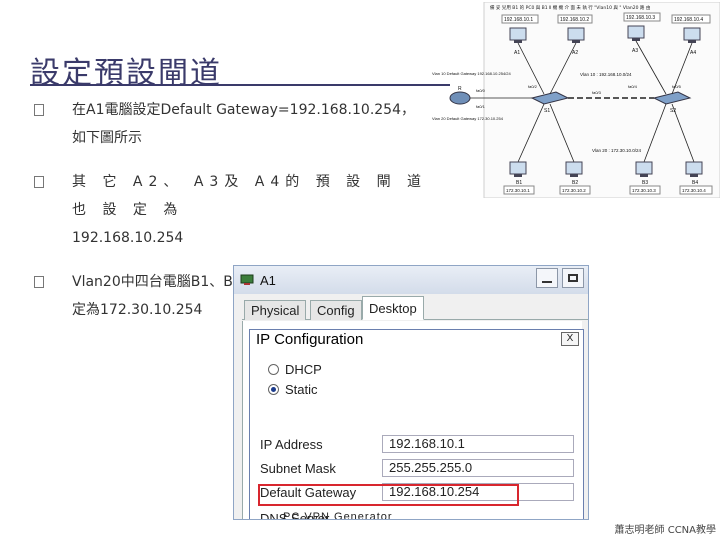 Image resolution: width=720 pixels, height=540 pixels. I want to click on pc-ip-a3: 192.168.10.3, so click(640, 18).